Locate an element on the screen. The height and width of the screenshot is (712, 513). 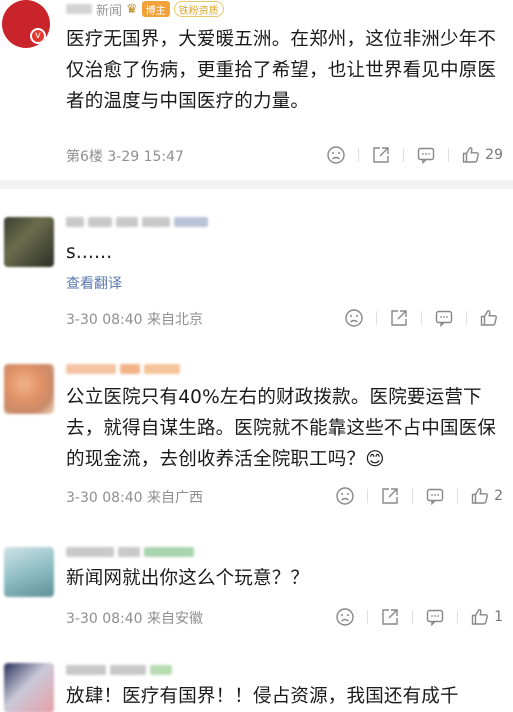
like-count: 2 is located at coordinates (498, 496).